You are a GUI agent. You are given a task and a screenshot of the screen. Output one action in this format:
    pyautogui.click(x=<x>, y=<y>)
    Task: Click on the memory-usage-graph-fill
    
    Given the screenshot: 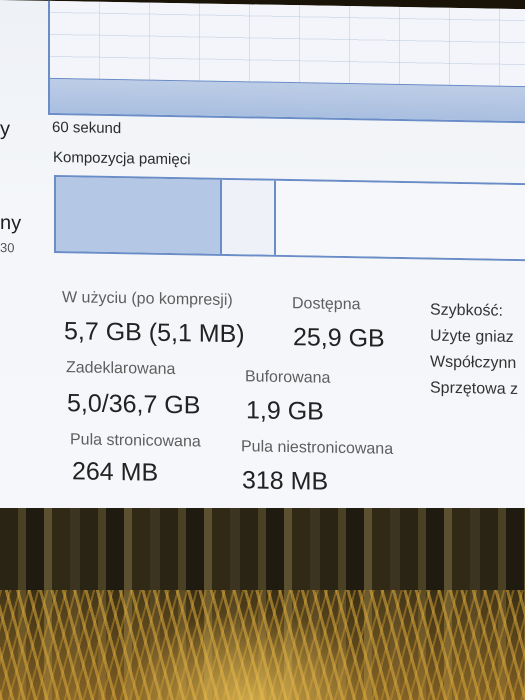 What is the action you would take?
    pyautogui.click(x=287, y=99)
    